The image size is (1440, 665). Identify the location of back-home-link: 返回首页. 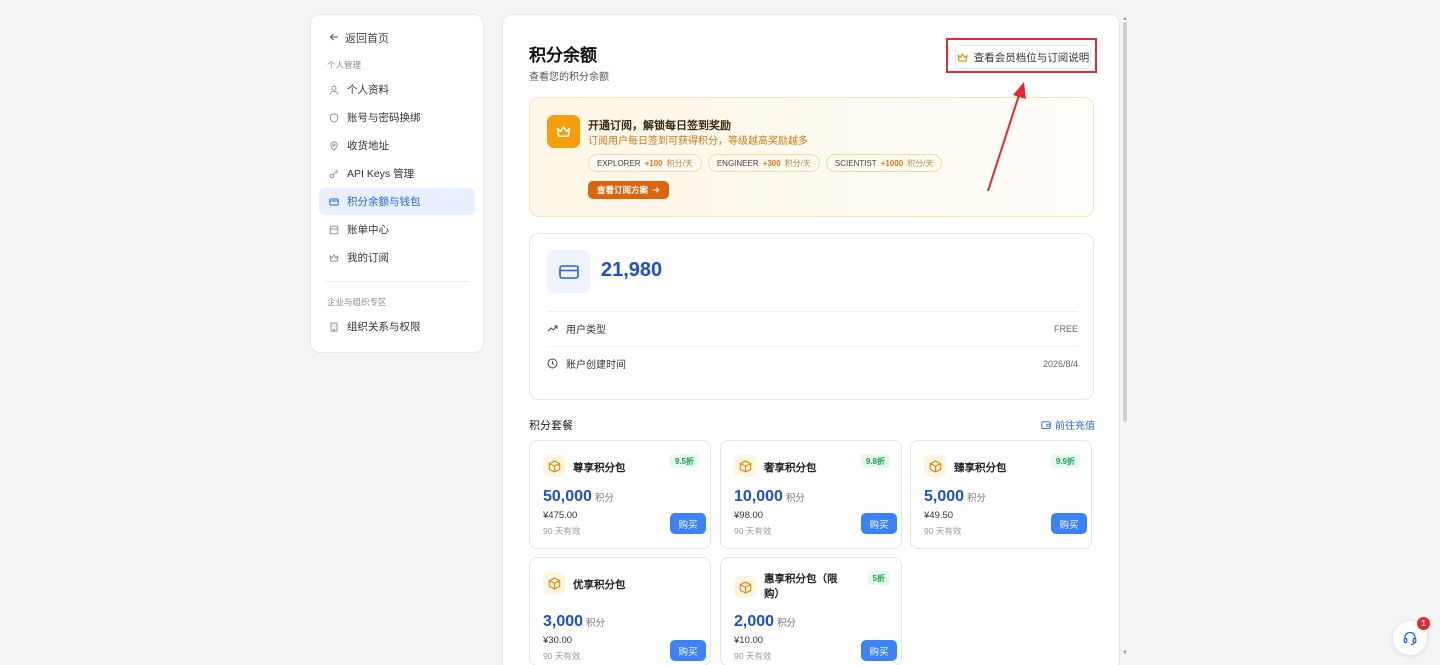
(397, 37).